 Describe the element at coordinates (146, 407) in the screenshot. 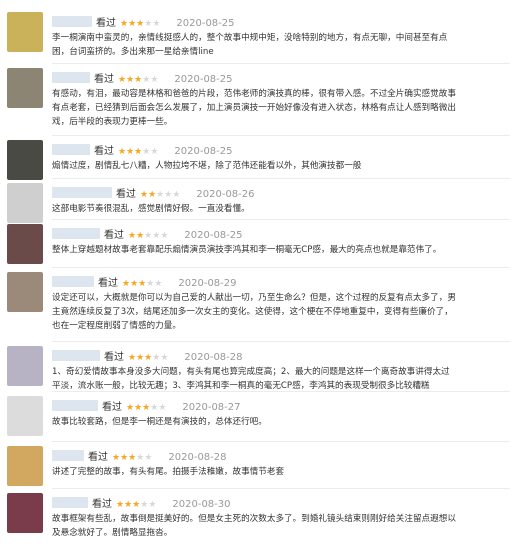

I see `review-meta: 看过 ★★★★★ 2020-08-27` at that location.